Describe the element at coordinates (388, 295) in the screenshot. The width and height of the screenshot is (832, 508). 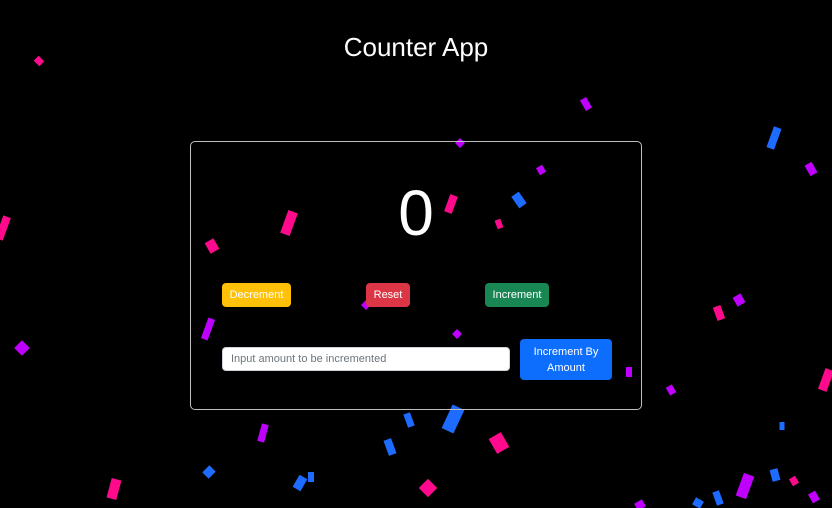
I see `reset-button: Reset` at that location.